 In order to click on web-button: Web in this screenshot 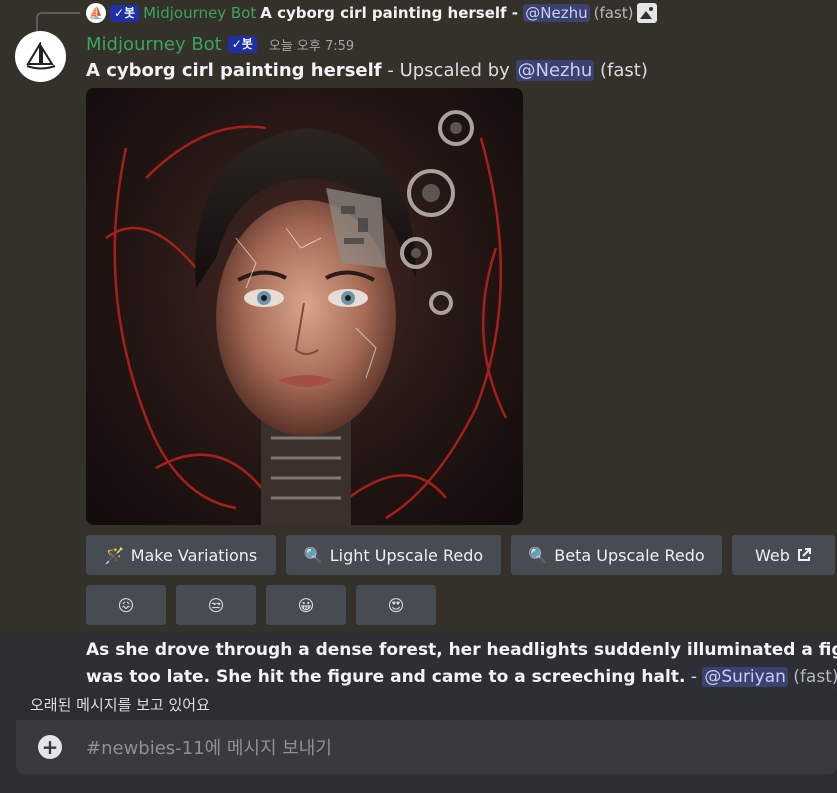, I will do `click(783, 555)`.